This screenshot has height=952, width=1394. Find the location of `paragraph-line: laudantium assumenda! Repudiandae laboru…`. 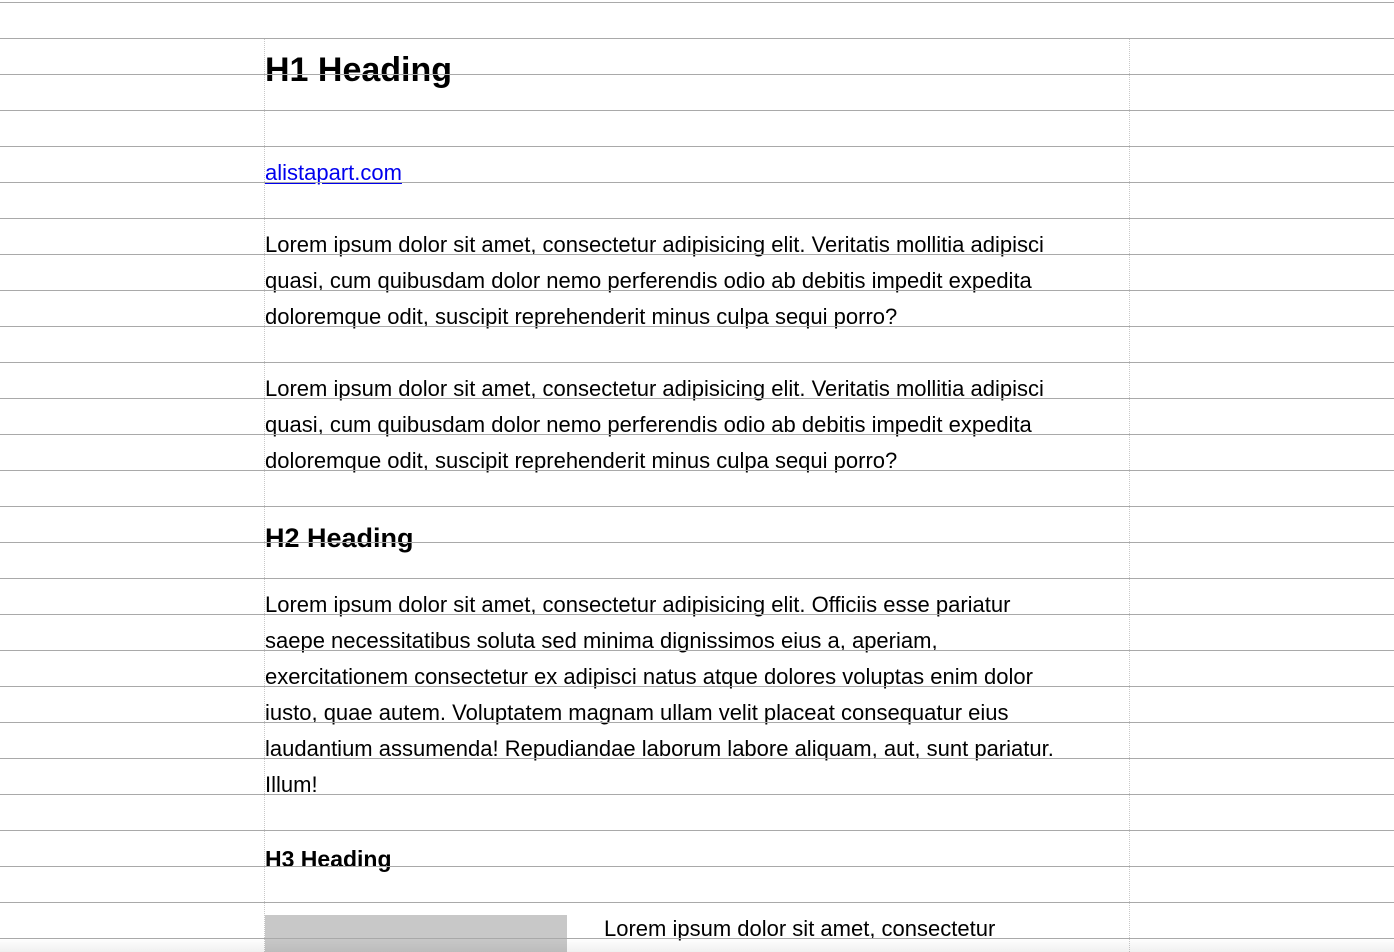

paragraph-line: laudantium assumenda! Repudiandae laboru… is located at coordinates (659, 748).